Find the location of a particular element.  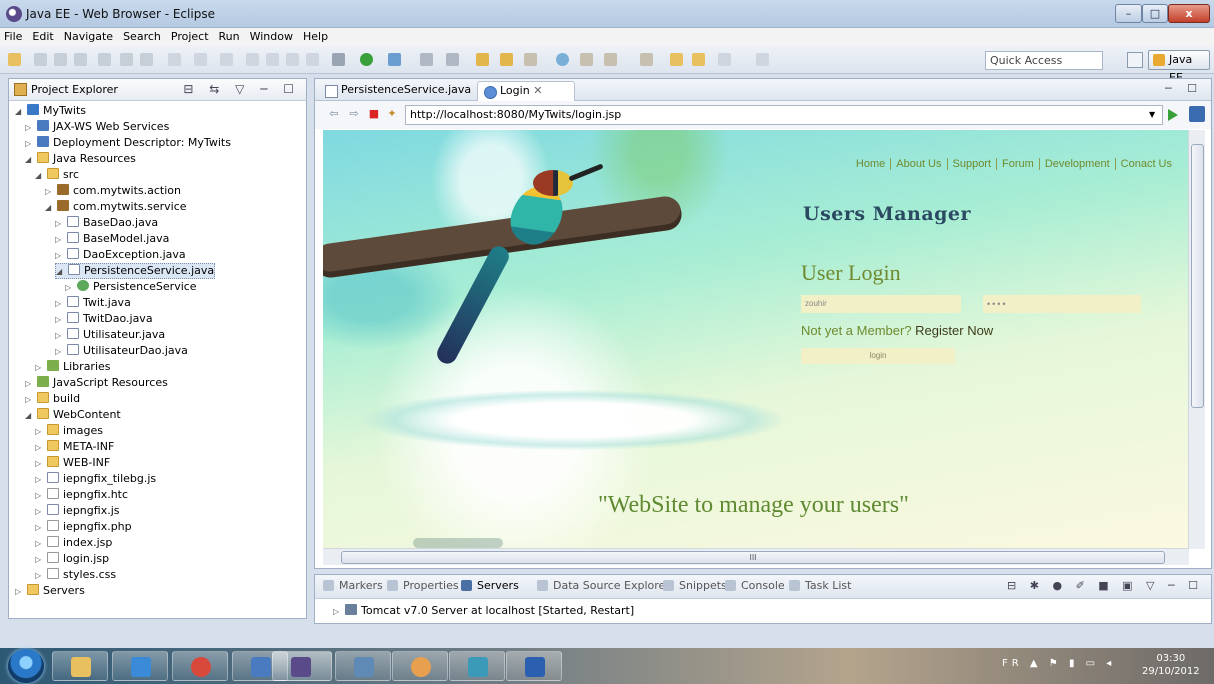

menu-window: Window is located at coordinates (271, 37).